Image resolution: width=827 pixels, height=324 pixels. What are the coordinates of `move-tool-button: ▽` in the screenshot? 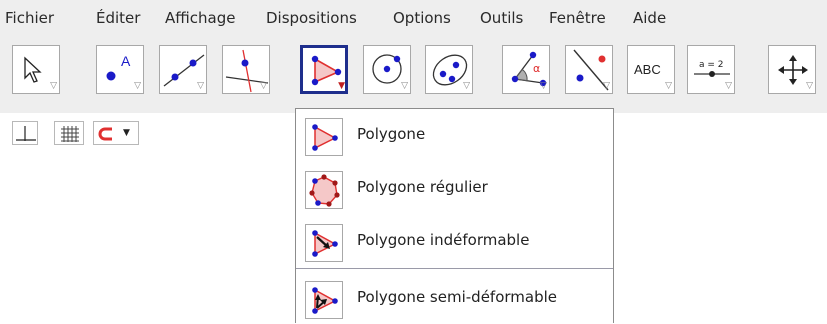 It's located at (36, 69).